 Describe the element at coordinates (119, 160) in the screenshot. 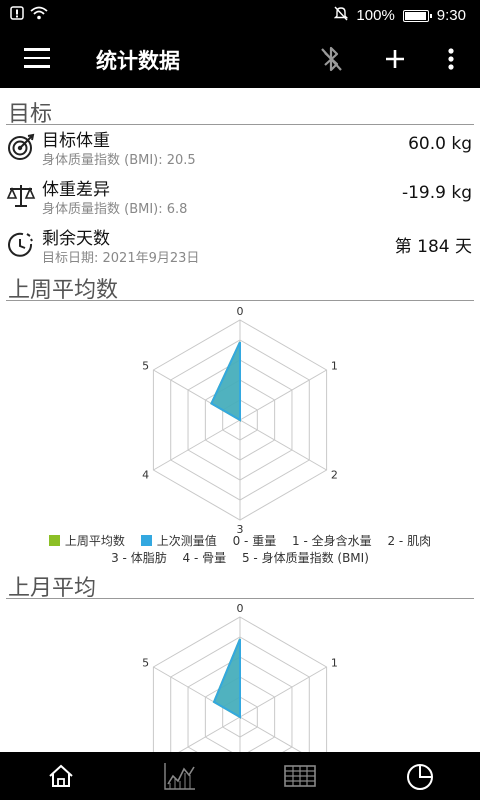

I see `goal-weight-bmi: 身体质量指数 (BMI): 20.5` at that location.